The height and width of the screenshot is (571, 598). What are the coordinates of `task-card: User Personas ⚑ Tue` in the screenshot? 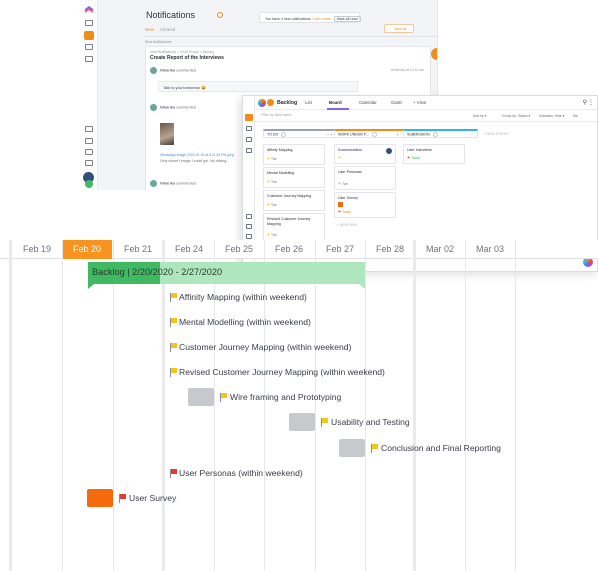 It's located at (365, 178).